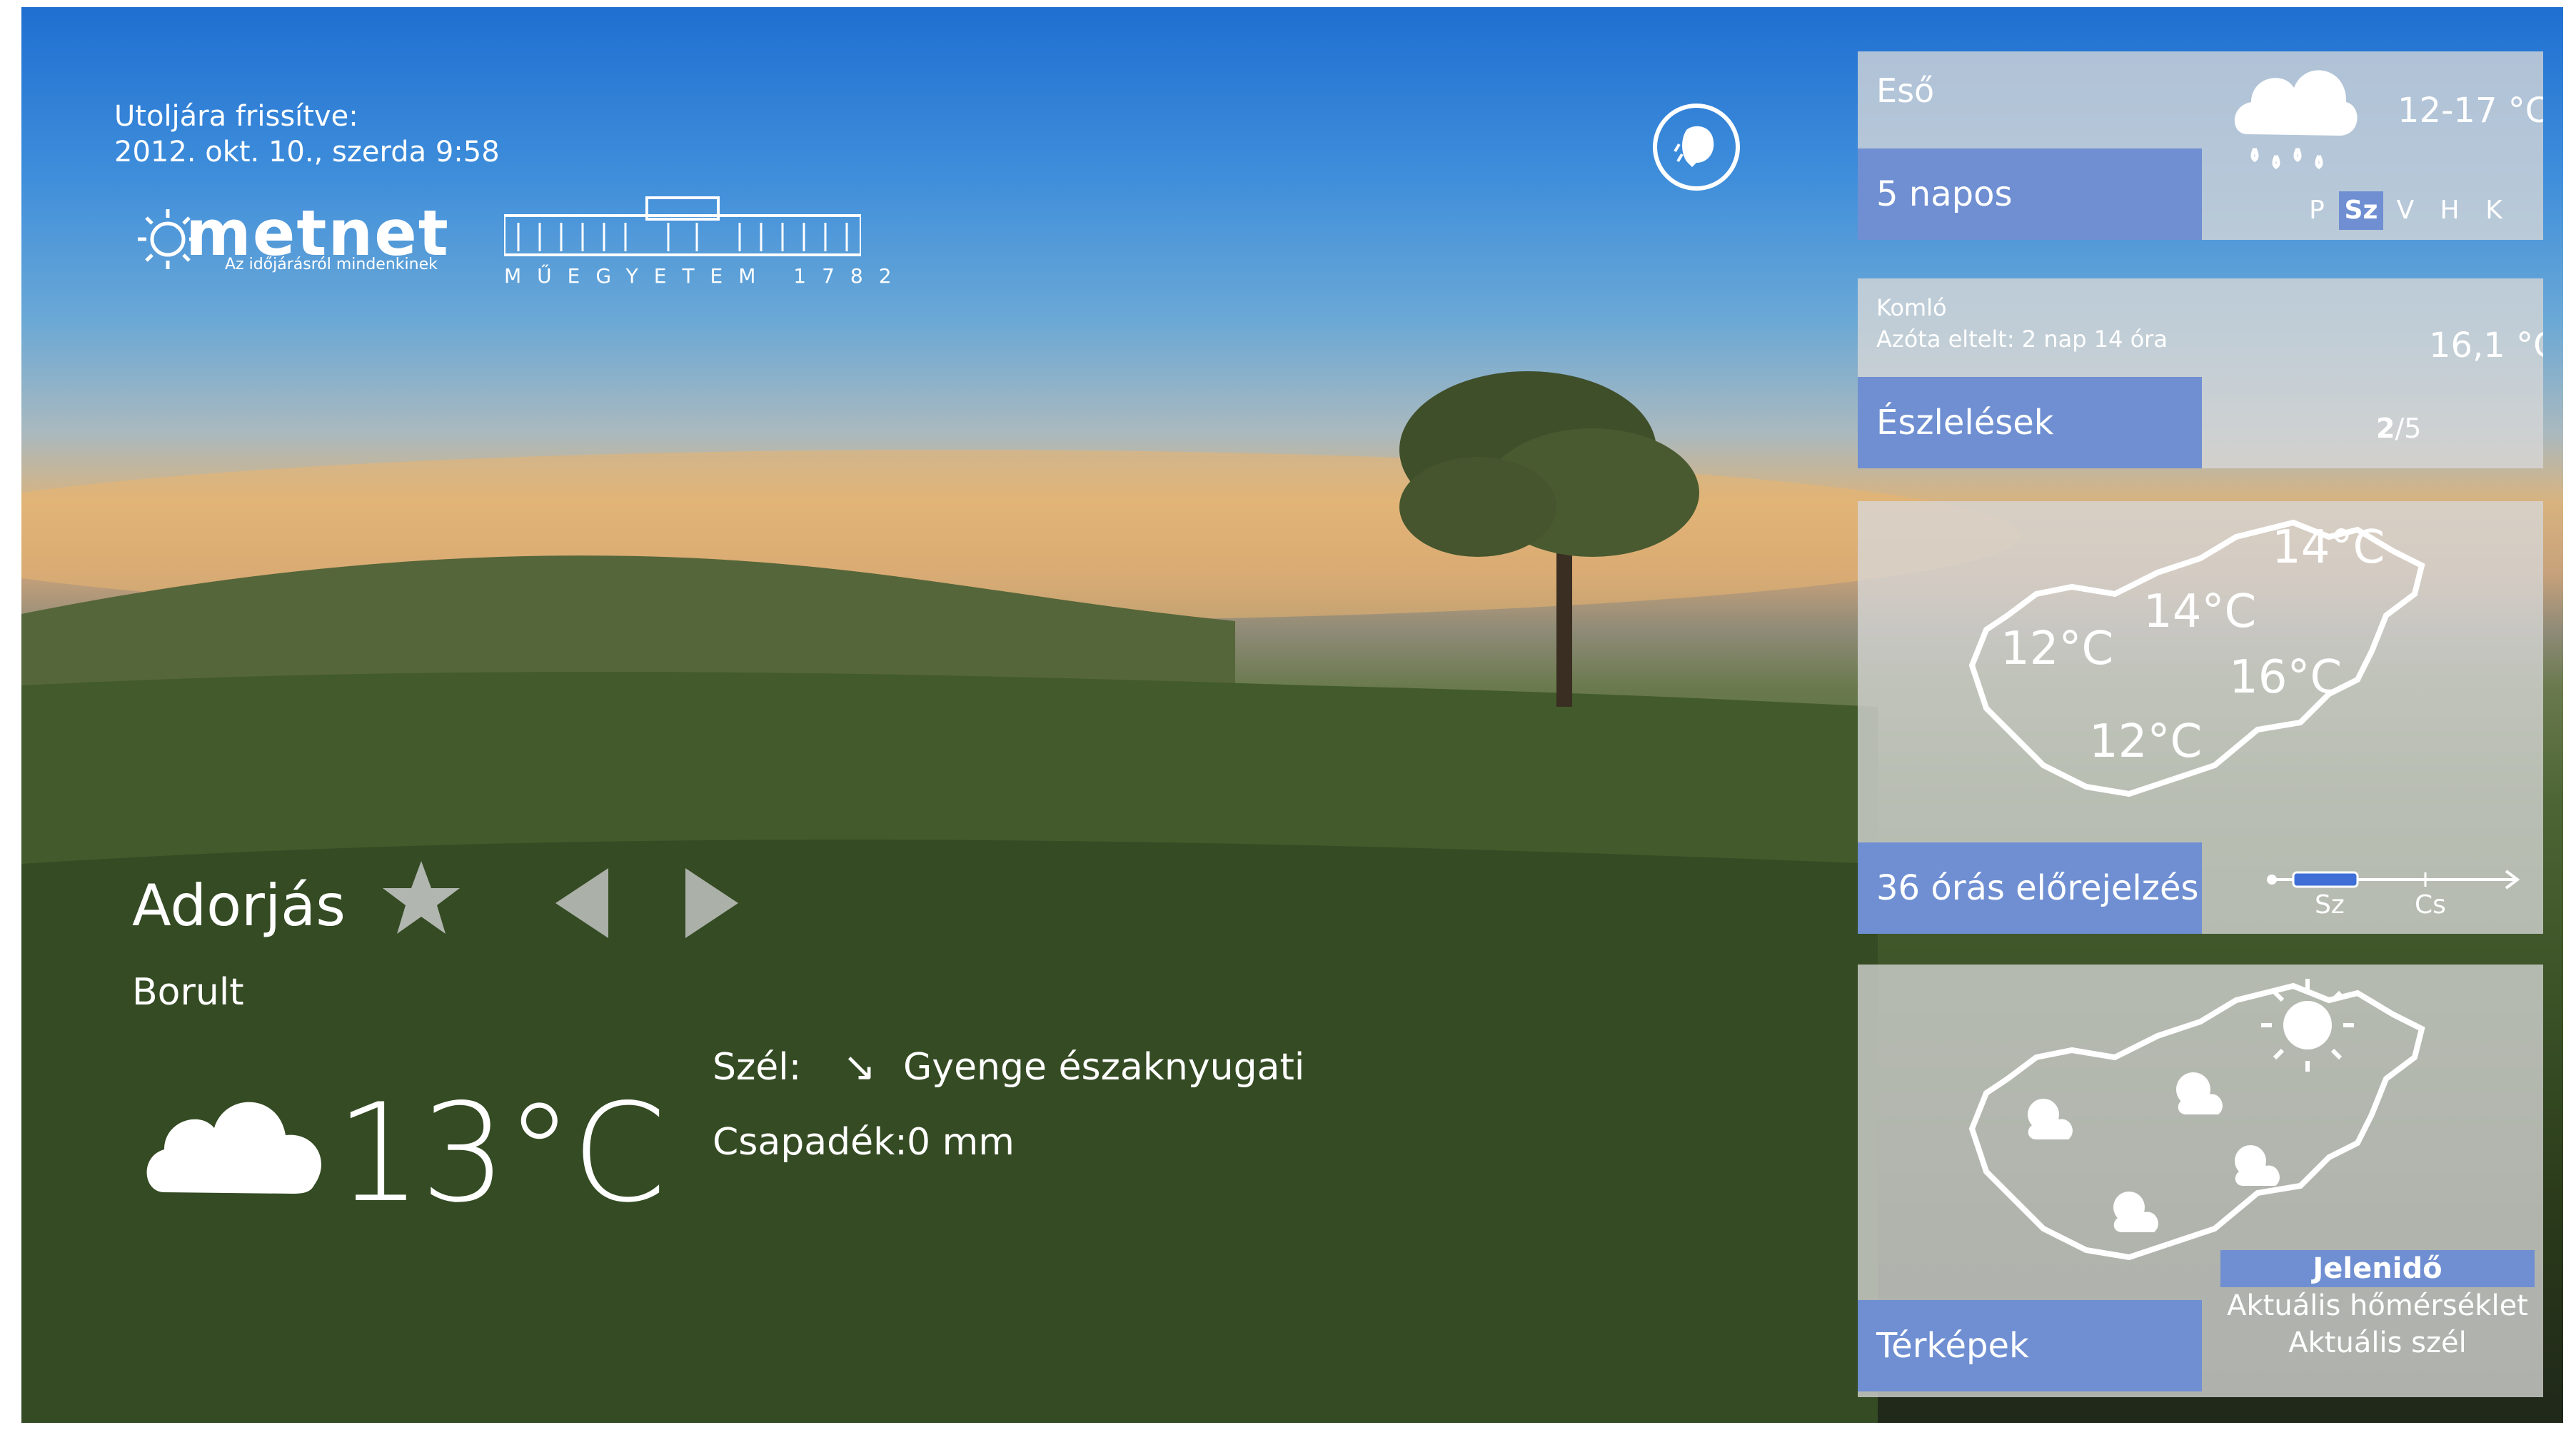 The height and width of the screenshot is (1430, 2576). Describe the element at coordinates (1104, 1067) in the screenshot. I see `wind-value: Gyenge északnyugati` at that location.